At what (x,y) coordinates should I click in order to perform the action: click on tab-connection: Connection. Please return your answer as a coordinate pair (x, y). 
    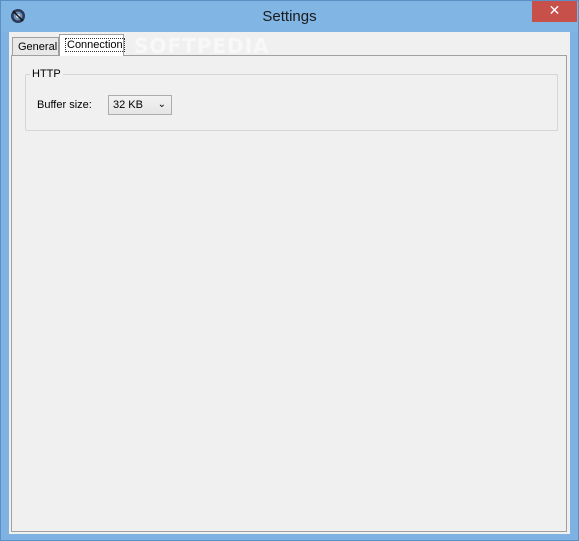
    Looking at the image, I should click on (92, 45).